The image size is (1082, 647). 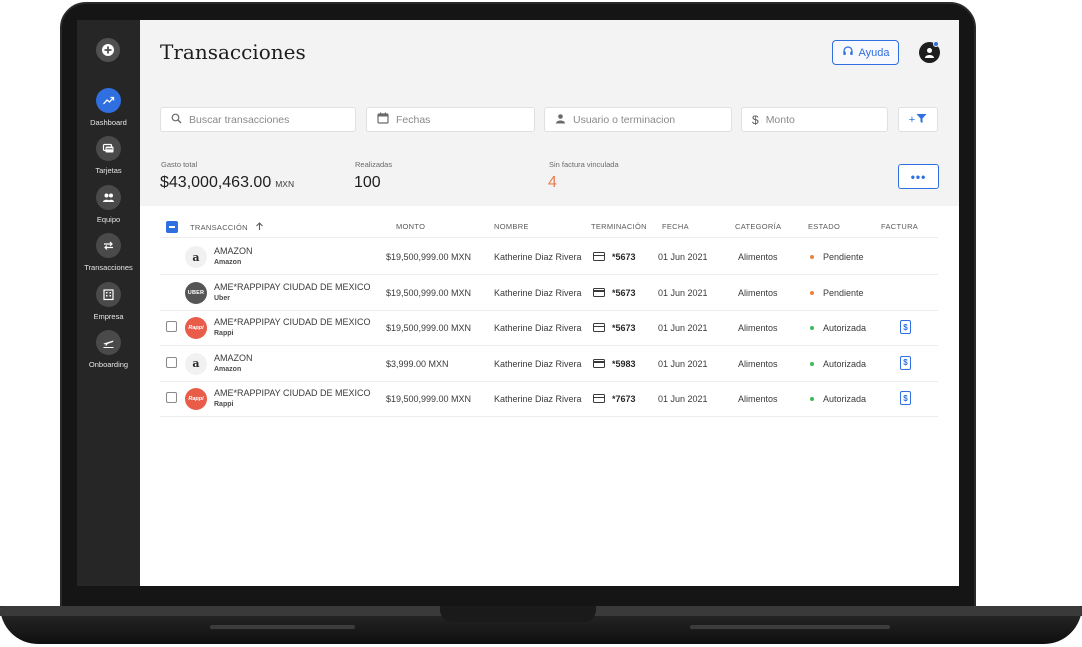 I want to click on sidebar-item-dashboard: Dashboard, so click(x=108, y=107).